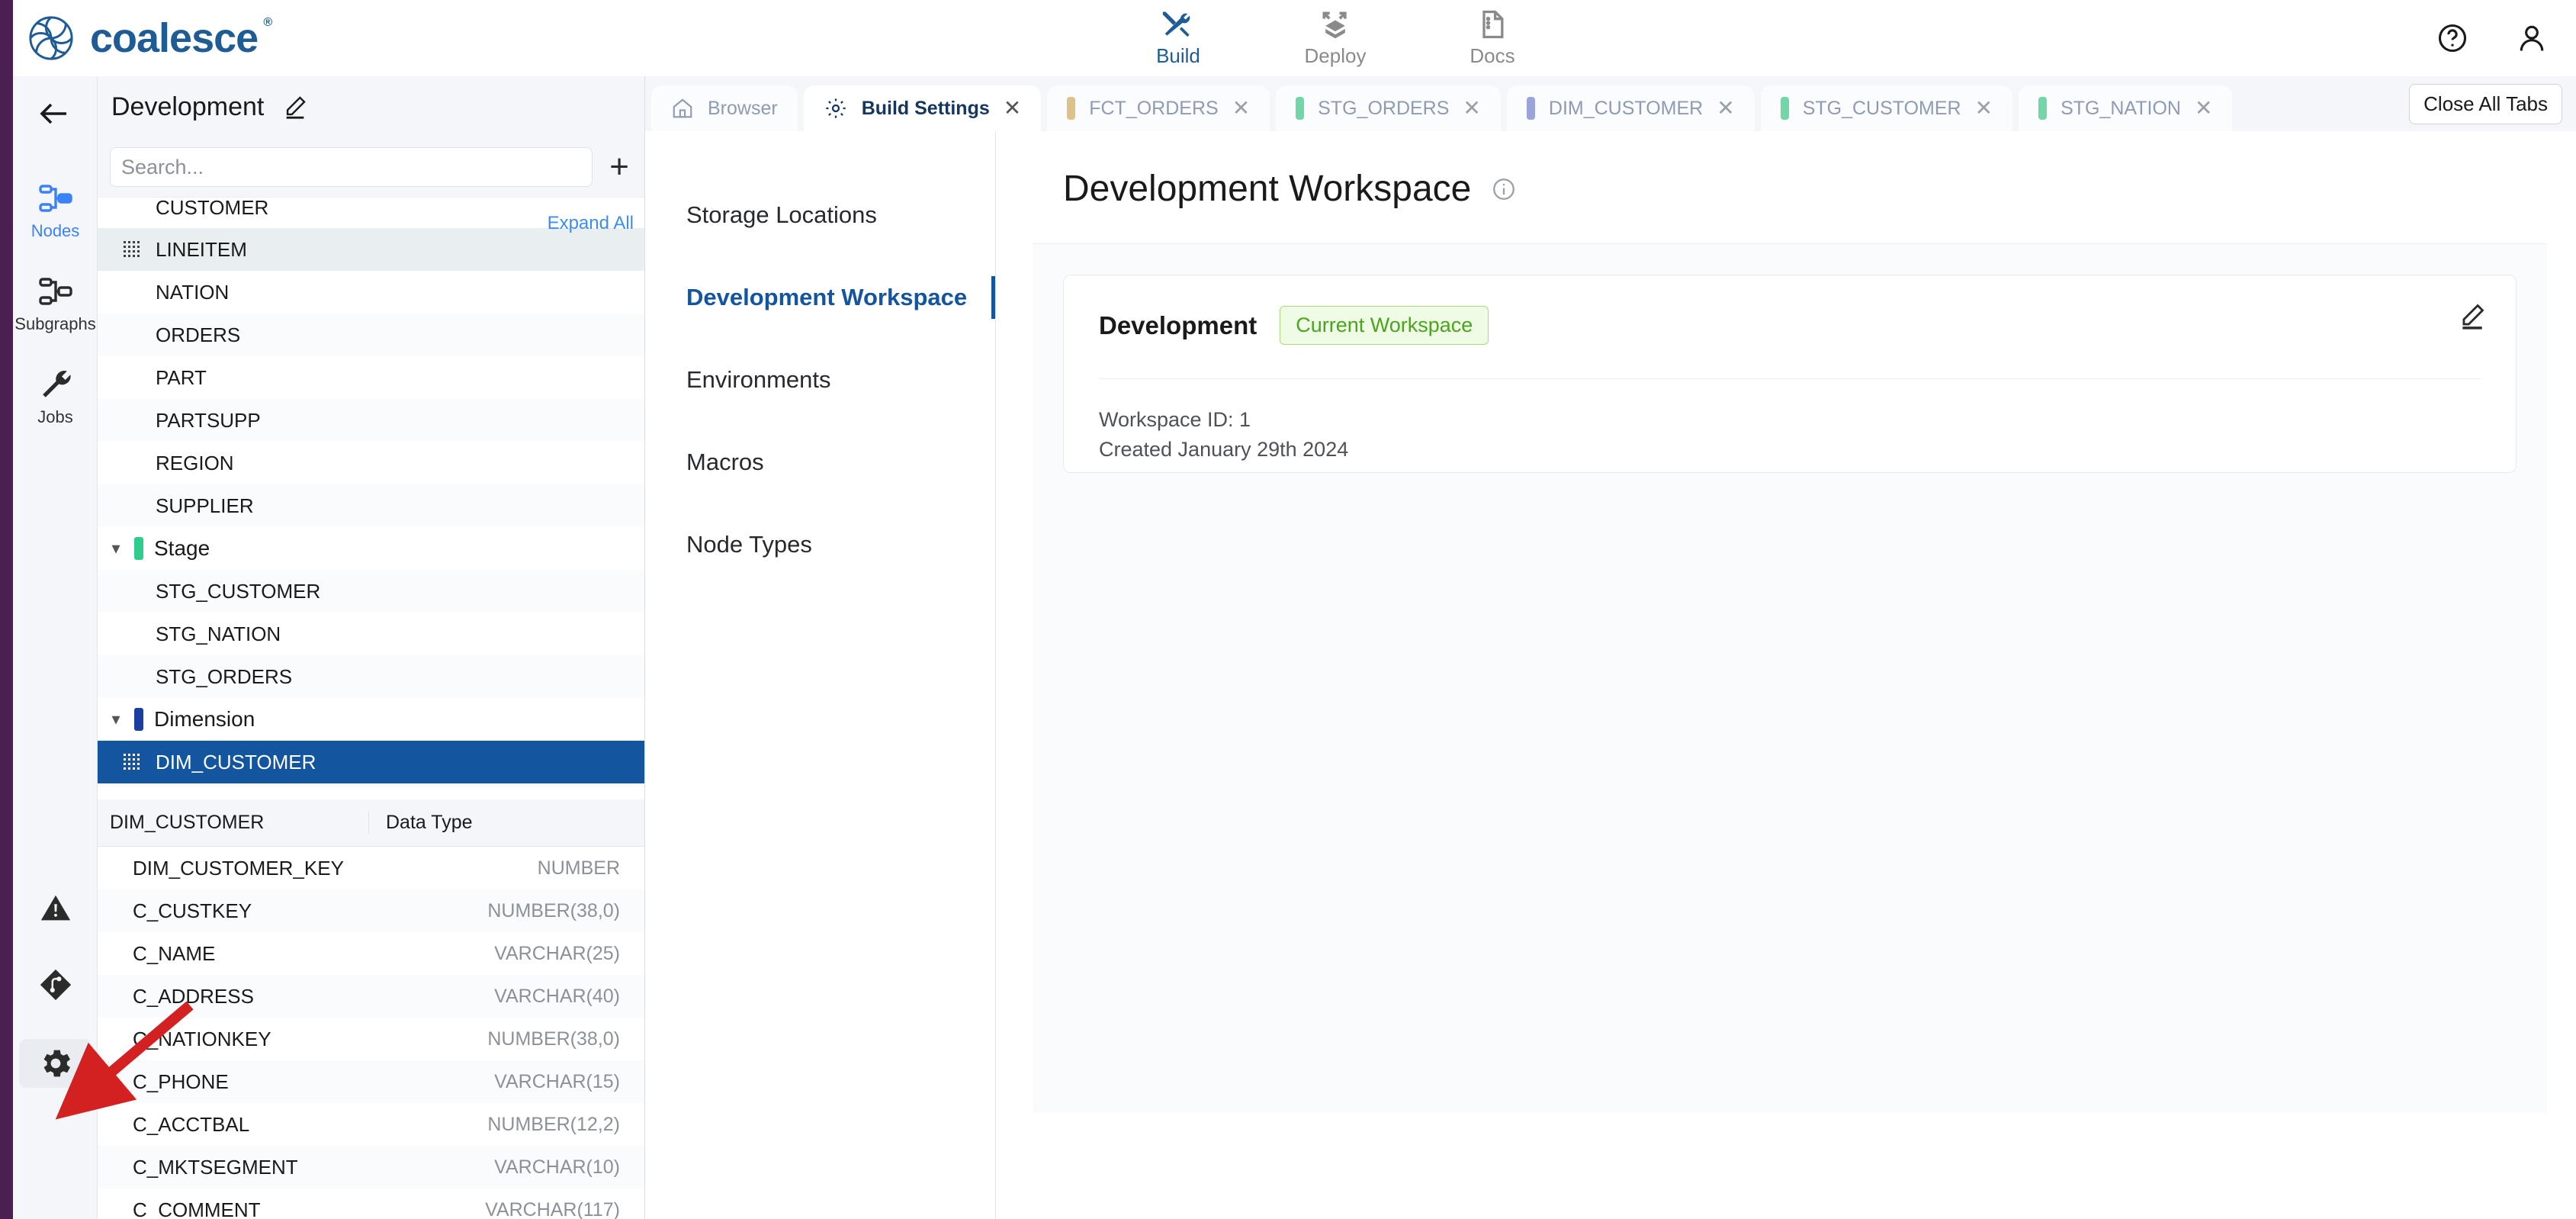 This screenshot has width=2576, height=1219. I want to click on settings-nav-node-types: Node Types, so click(820, 544).